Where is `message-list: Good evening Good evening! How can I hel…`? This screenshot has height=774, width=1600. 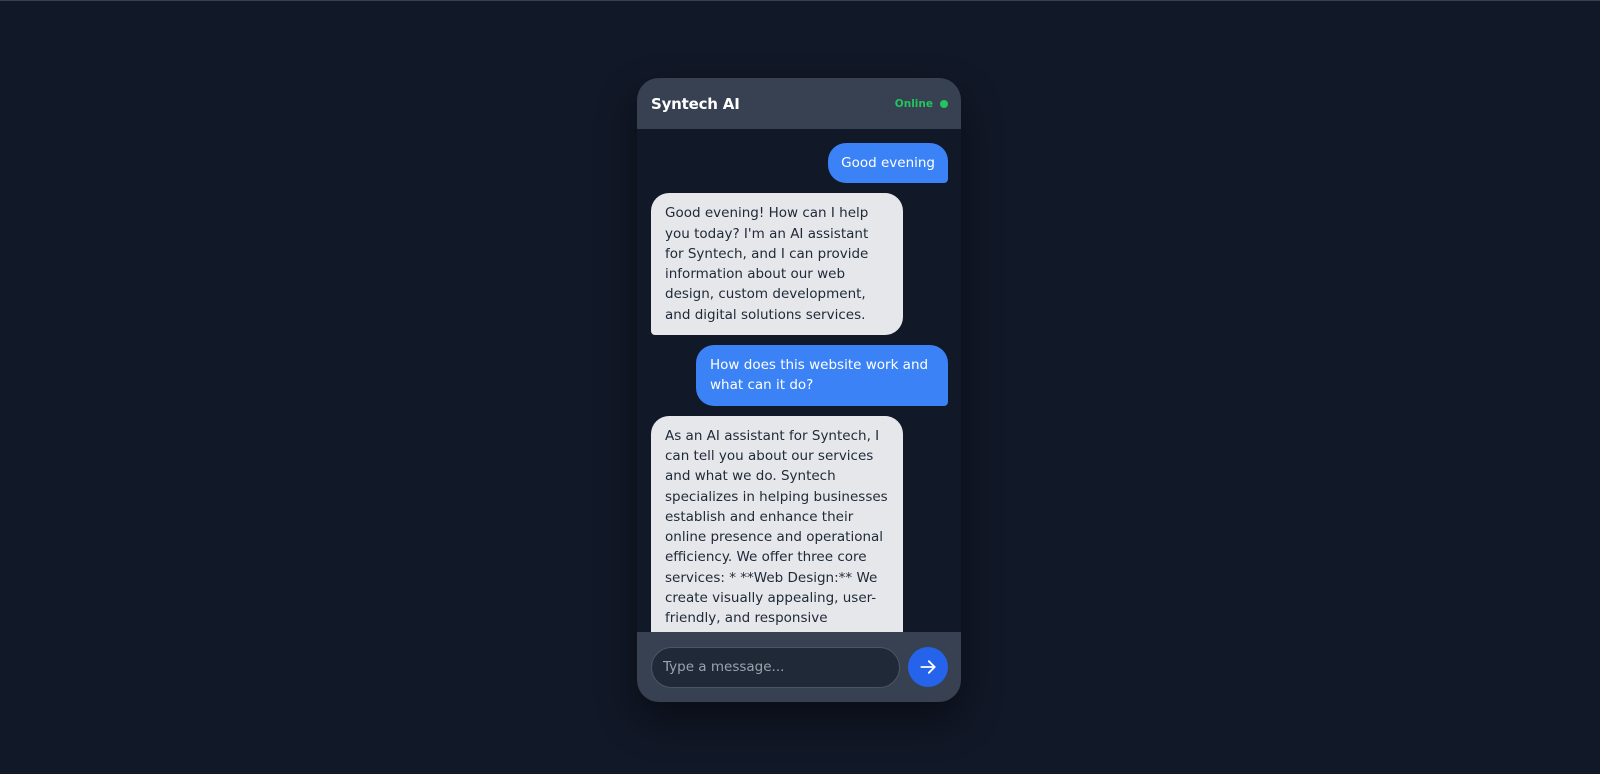
message-list: Good evening Good evening! How can I hel… is located at coordinates (799, 380).